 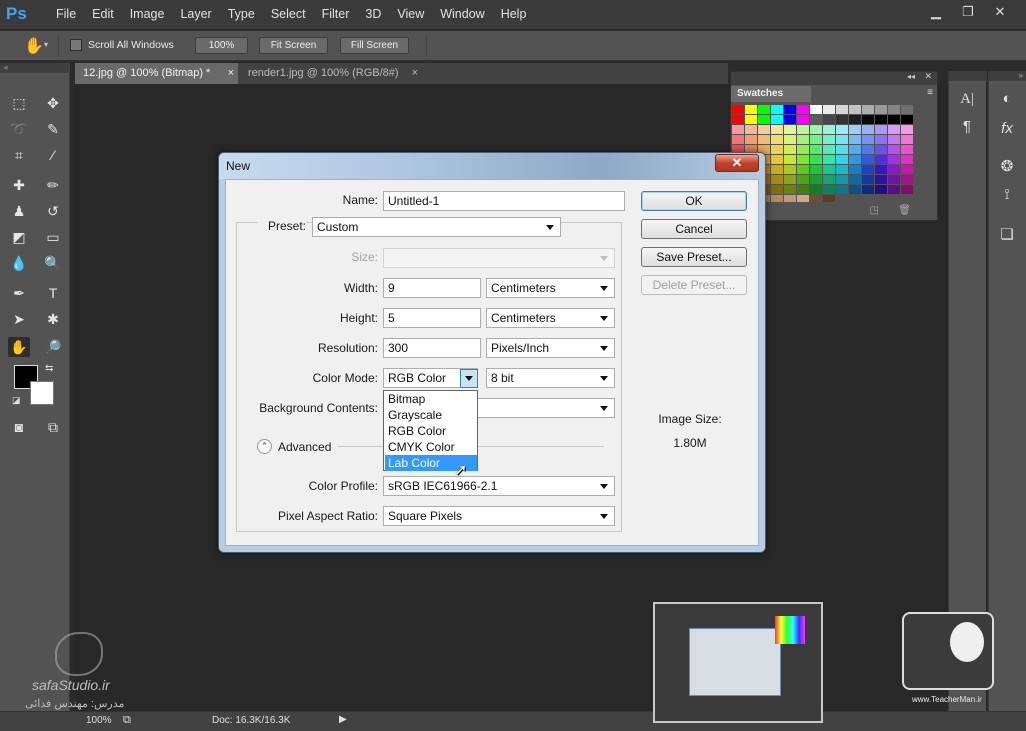 I want to click on dialog-close-button: ✕, so click(x=737, y=163).